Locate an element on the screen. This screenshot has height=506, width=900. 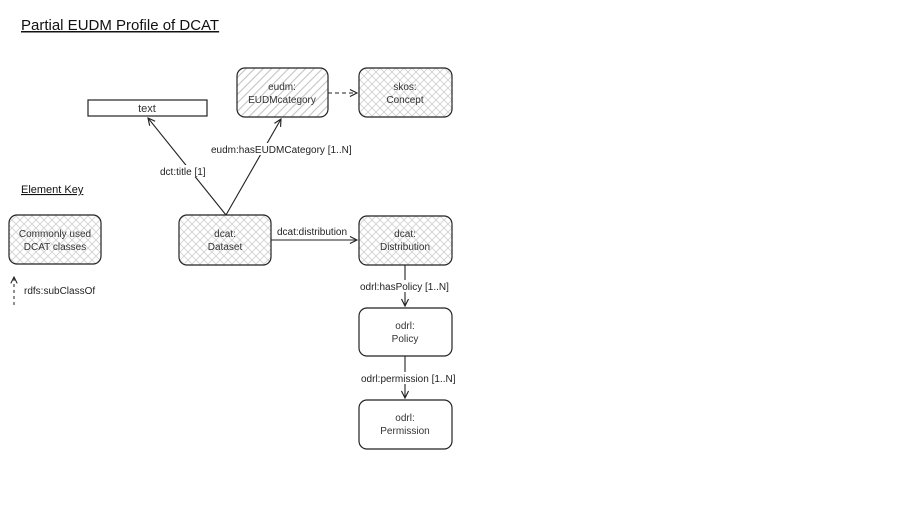
edge-dcat-distribution-label: dcat:distribution is located at coordinates (312, 232).